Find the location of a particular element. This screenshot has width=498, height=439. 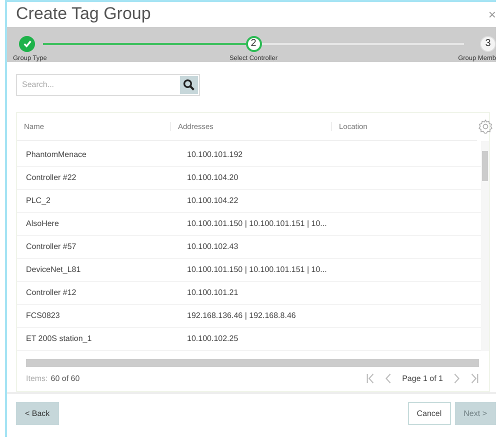

step-circle: 3 is located at coordinates (488, 44).